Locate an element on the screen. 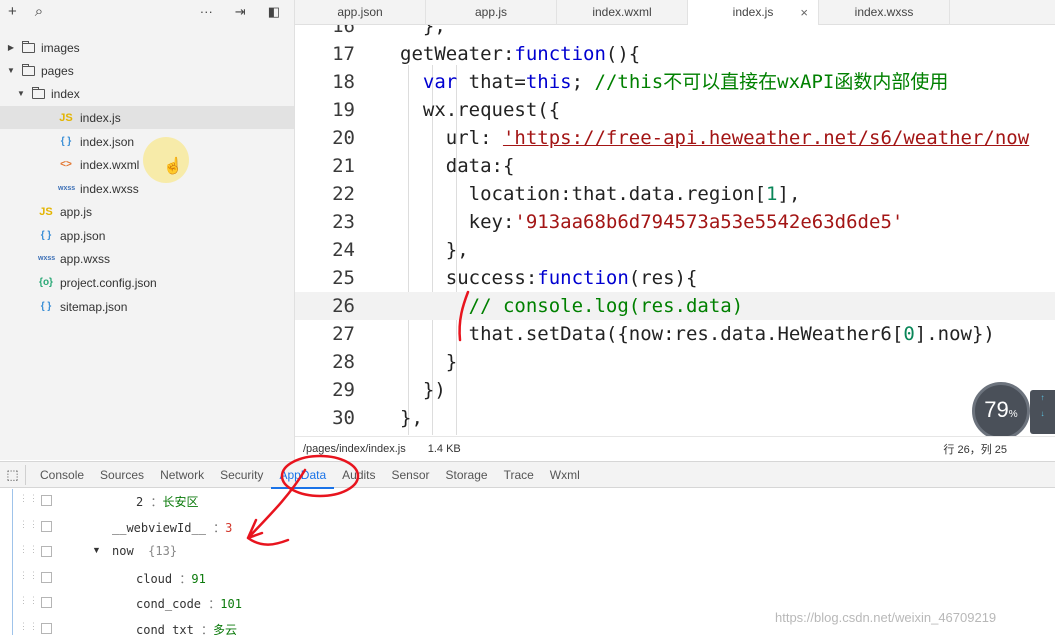 The width and height of the screenshot is (1055, 635). line-number: 20 is located at coordinates (343, 138).